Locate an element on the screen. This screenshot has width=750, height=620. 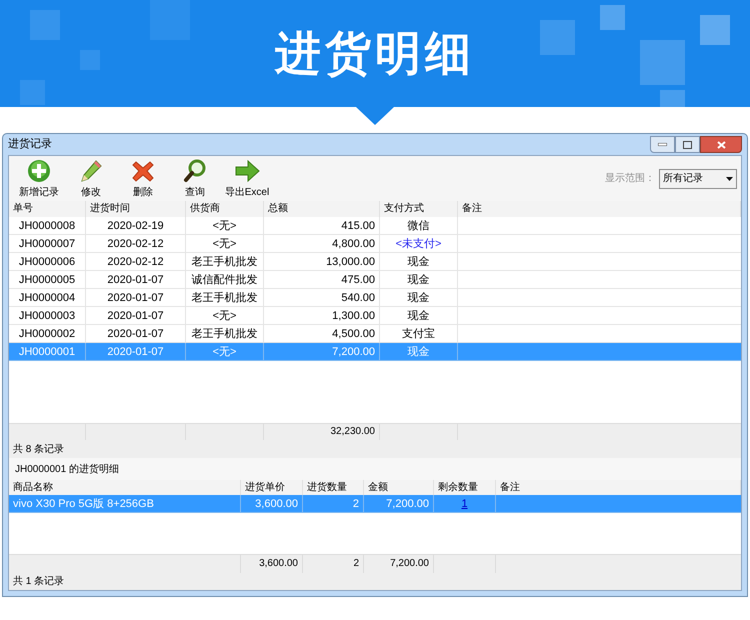
plus-circle-icon is located at coordinates (39, 170).